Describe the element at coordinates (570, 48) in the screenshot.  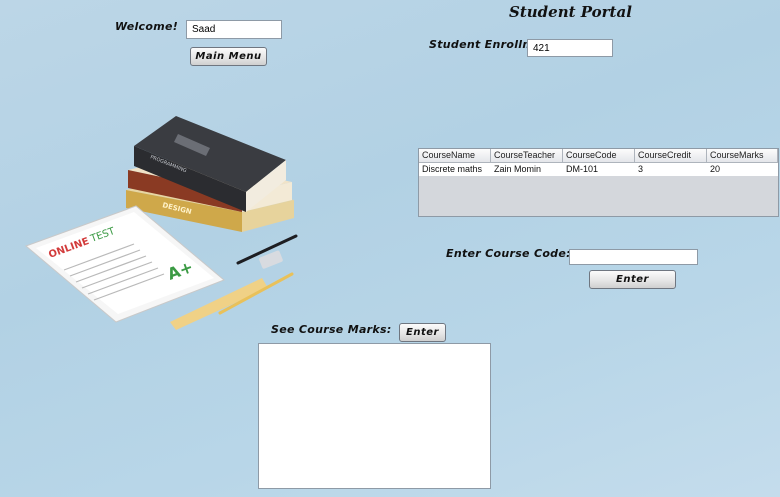
I see `enrollment-field: 421` at that location.